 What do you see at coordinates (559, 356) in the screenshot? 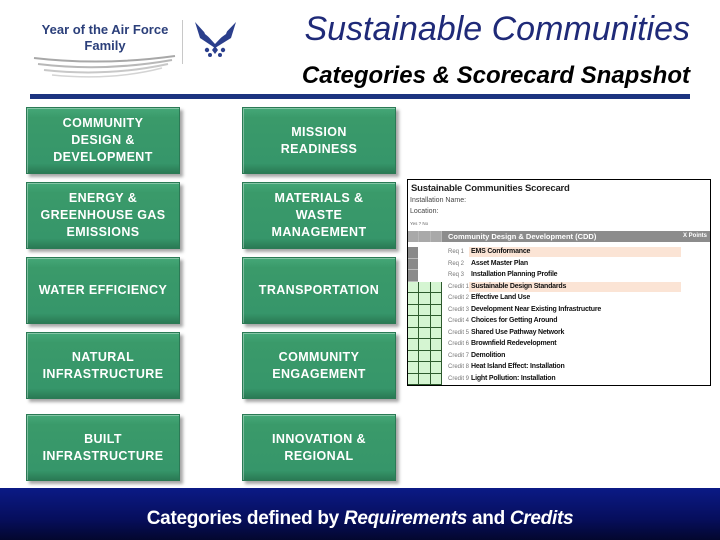
I see `scorecard-row: Credit 7 Demolition` at bounding box center [559, 356].